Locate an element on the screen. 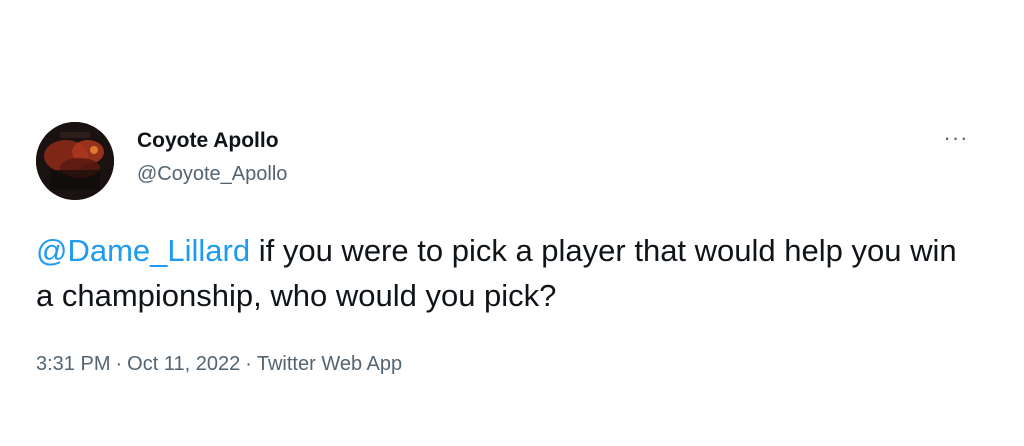 The width and height of the screenshot is (1024, 446). tweet-metadata: 3:31 PM · Oct 11, 2022 · Twitter Web App is located at coordinates (219, 364).